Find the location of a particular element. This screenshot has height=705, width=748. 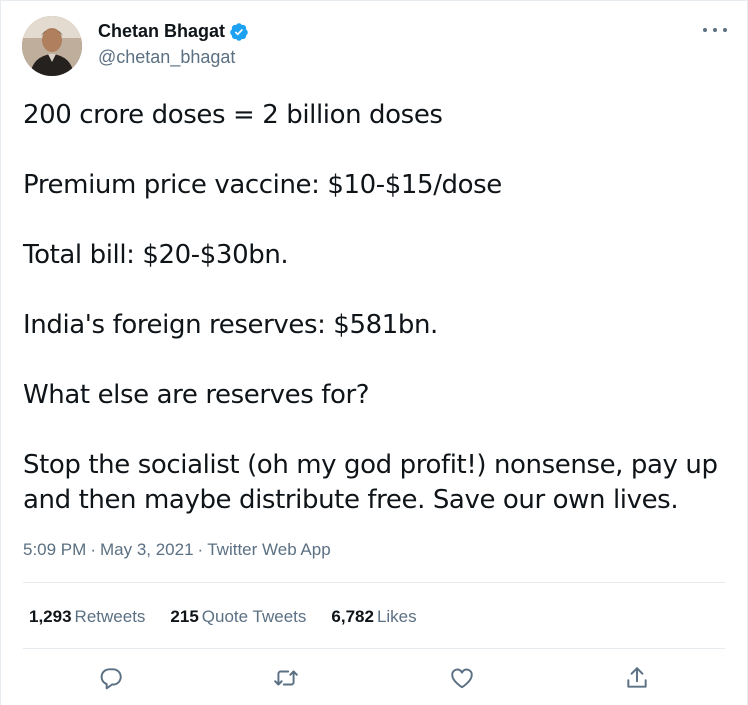

heart-icon is located at coordinates (462, 678).